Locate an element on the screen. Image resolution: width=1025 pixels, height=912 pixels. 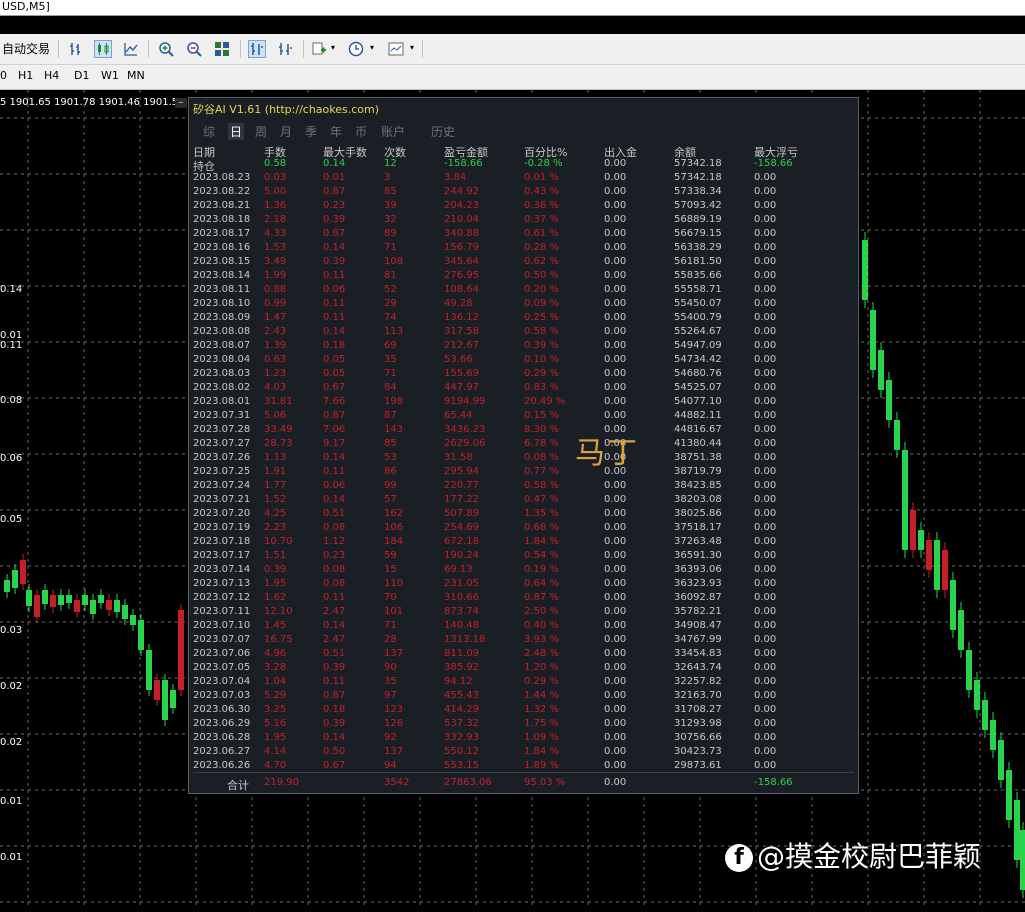
bar-chart-icon is located at coordinates (76, 49).